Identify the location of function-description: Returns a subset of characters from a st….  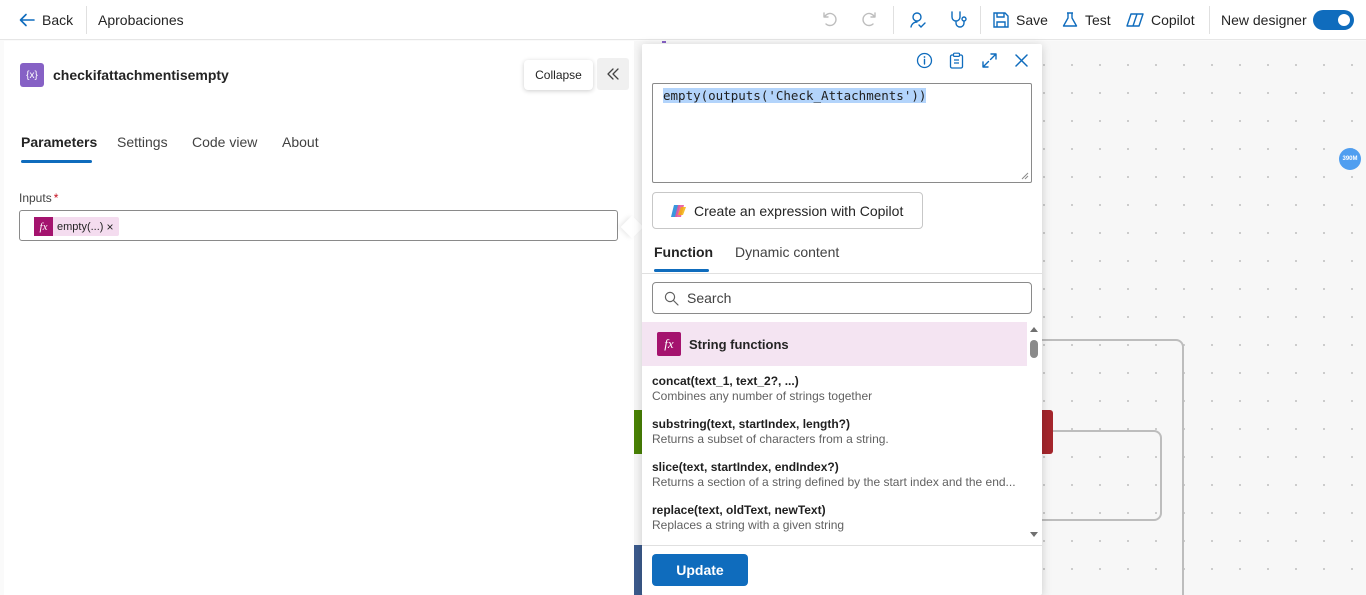
(770, 439).